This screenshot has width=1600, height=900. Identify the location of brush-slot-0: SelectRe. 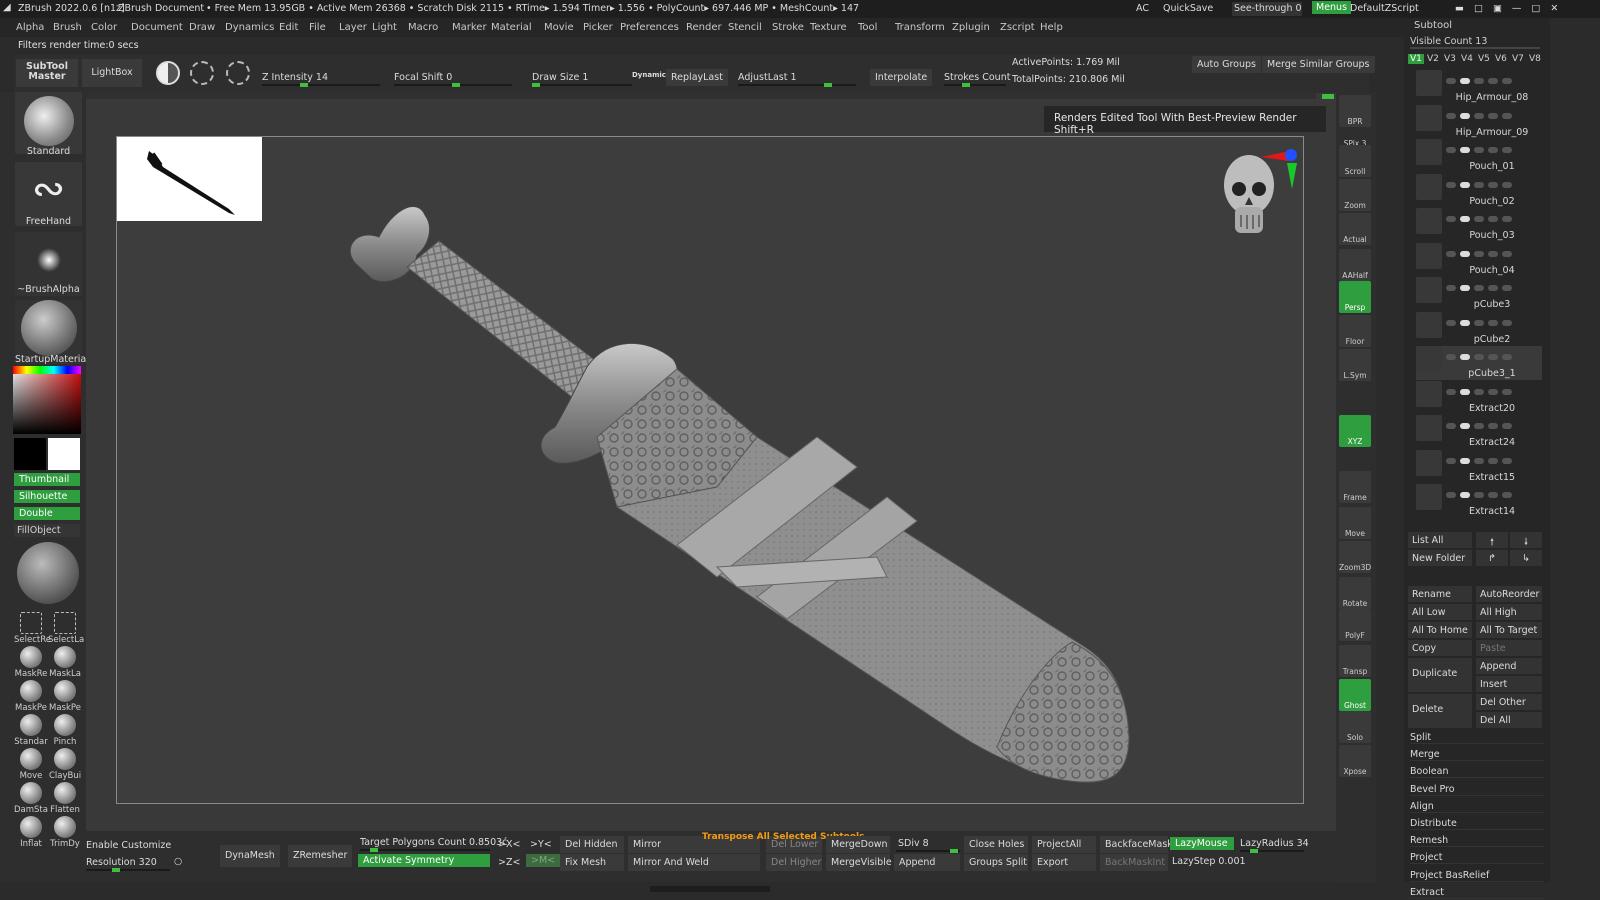
(32, 628).